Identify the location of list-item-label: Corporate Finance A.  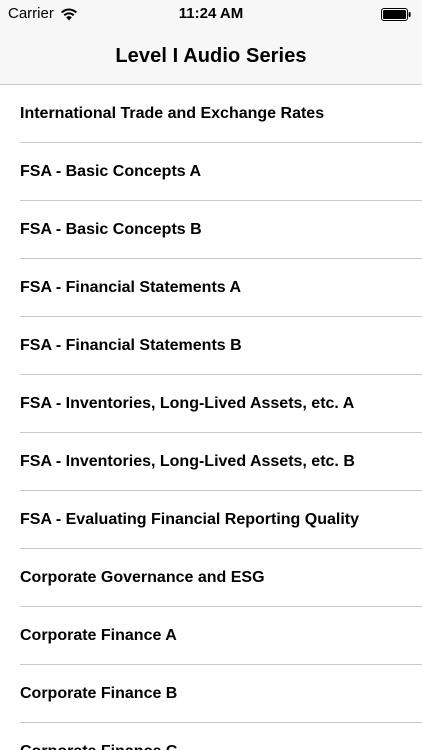
(98, 635).